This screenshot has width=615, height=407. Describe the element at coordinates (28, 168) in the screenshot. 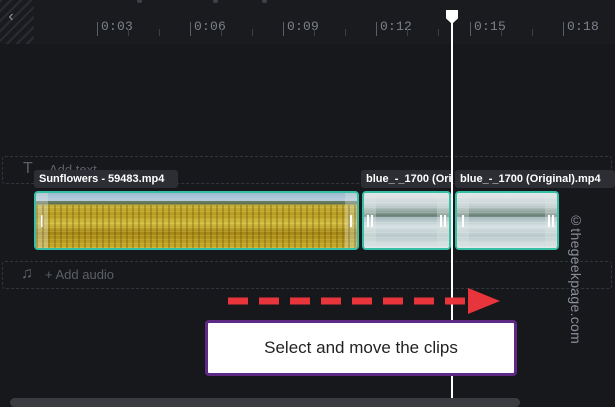

I see `text-icon: T` at that location.